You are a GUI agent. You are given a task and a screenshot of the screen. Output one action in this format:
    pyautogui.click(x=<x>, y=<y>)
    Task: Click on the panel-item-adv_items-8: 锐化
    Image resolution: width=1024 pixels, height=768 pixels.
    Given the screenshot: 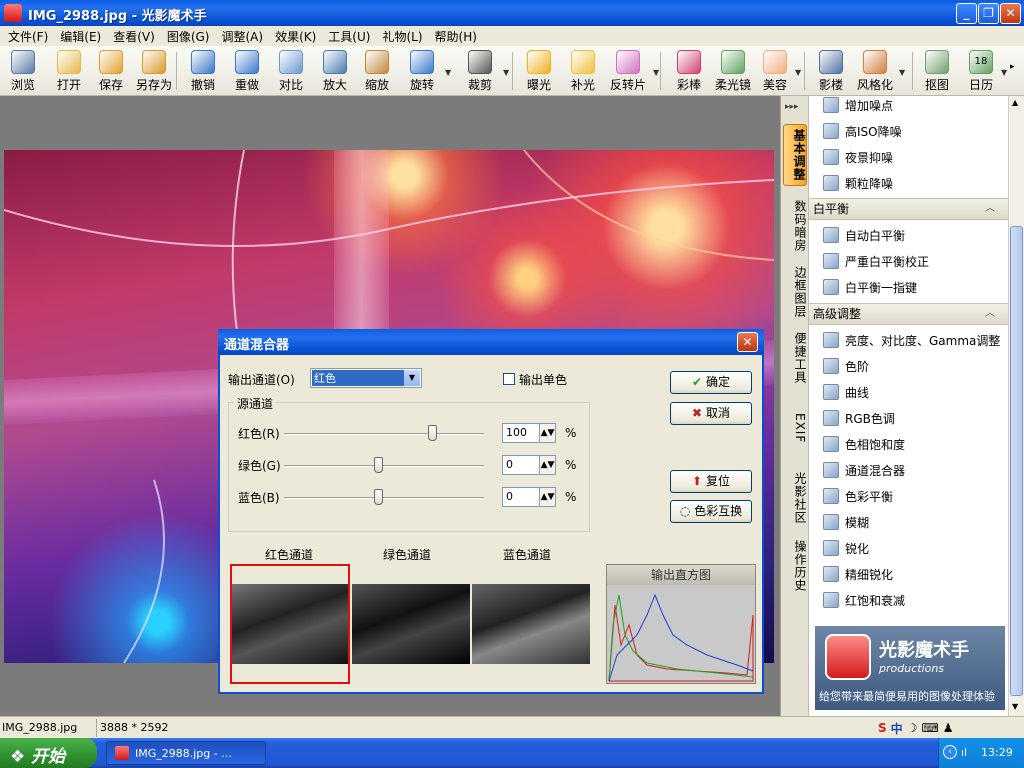 What is the action you would take?
    pyautogui.click(x=846, y=548)
    